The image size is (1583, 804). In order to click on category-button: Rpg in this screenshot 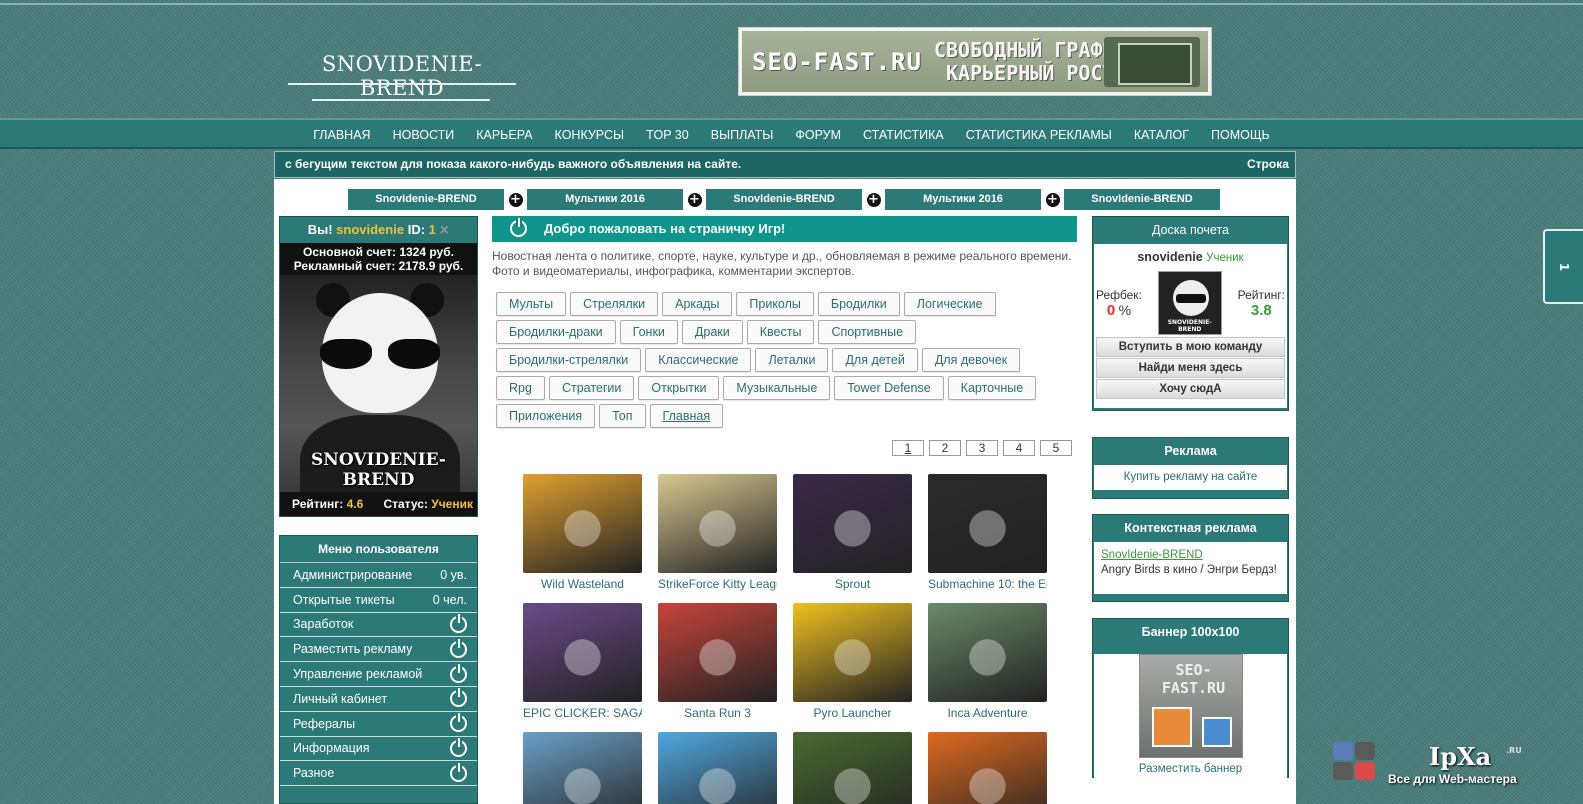, I will do `click(520, 388)`.